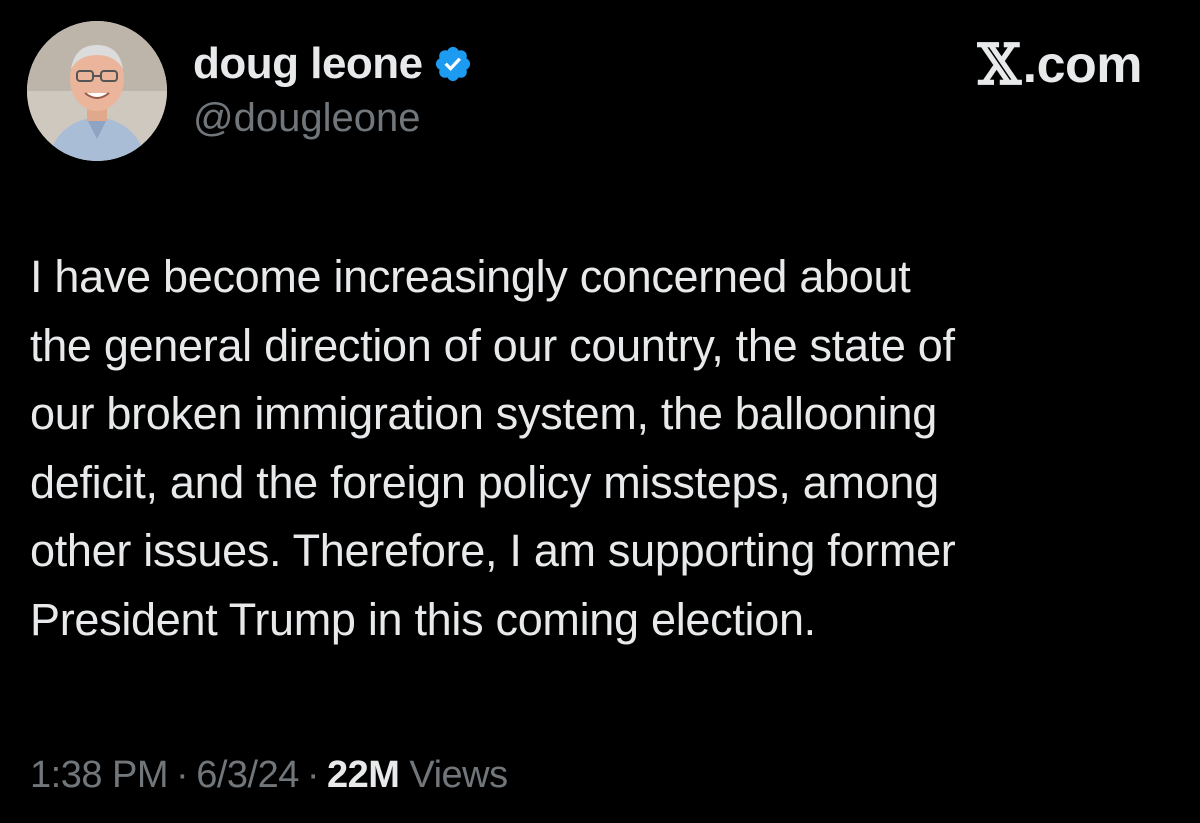  What do you see at coordinates (458, 775) in the screenshot?
I see `views-label: Views` at bounding box center [458, 775].